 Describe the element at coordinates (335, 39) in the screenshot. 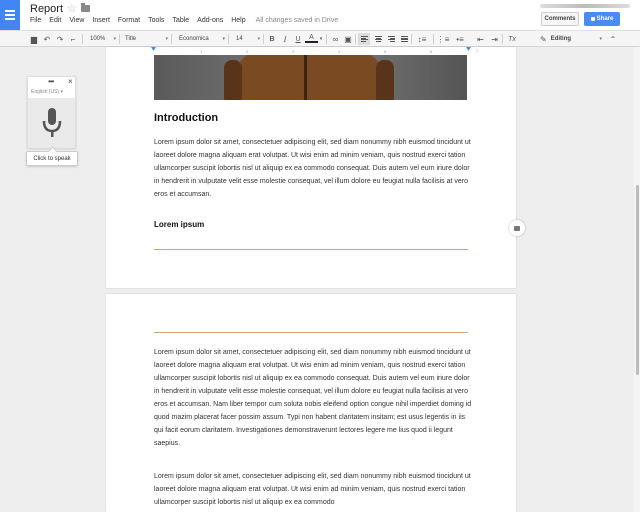

I see `link-icon: ∞` at that location.